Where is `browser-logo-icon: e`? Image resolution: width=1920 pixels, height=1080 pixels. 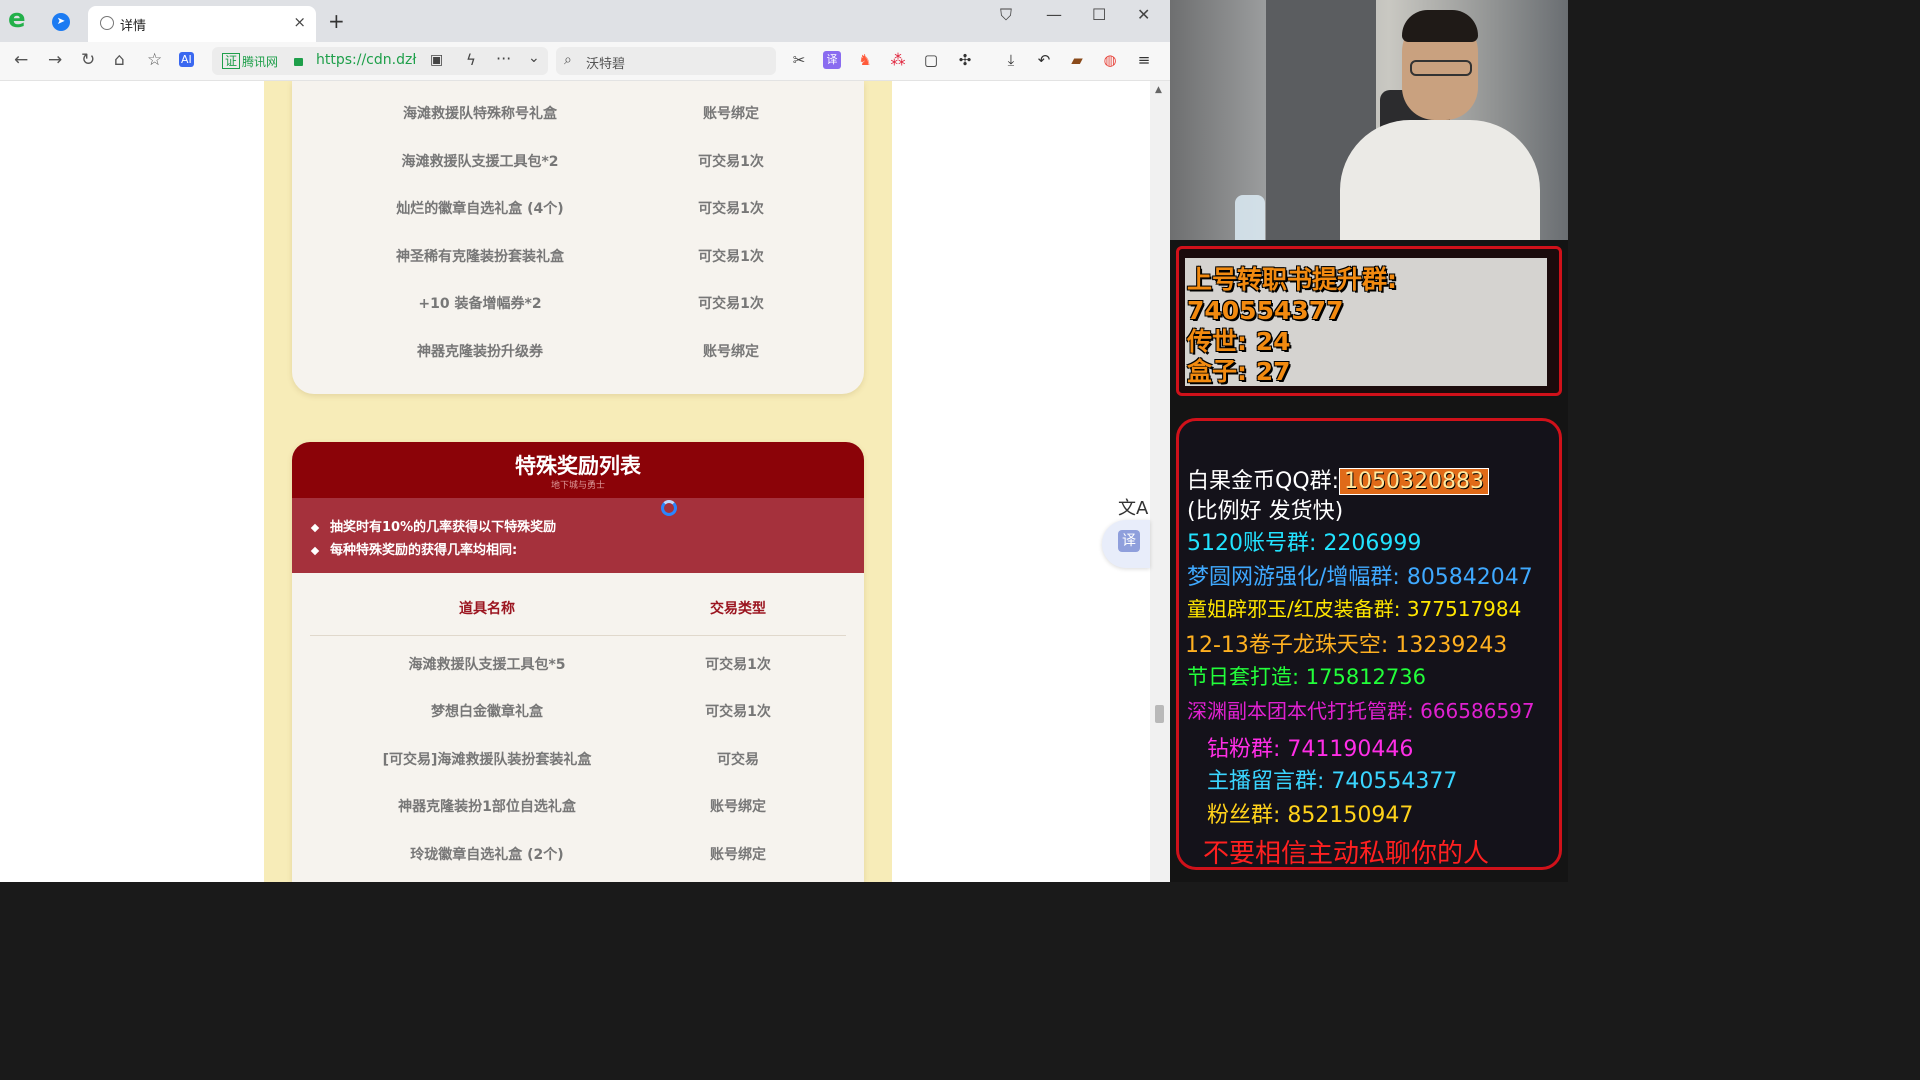
browser-logo-icon: e is located at coordinates (21, 19).